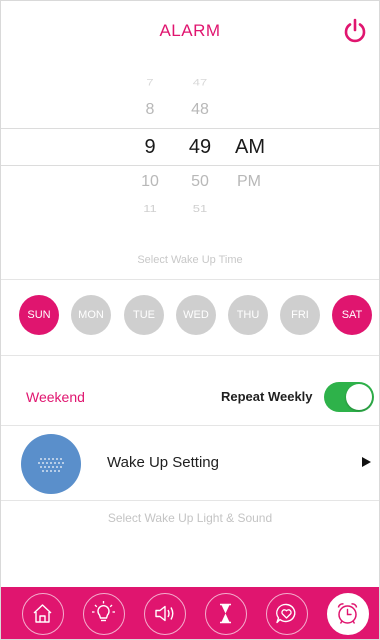  I want to click on repeat-mode-label: Weekend, so click(55, 397).